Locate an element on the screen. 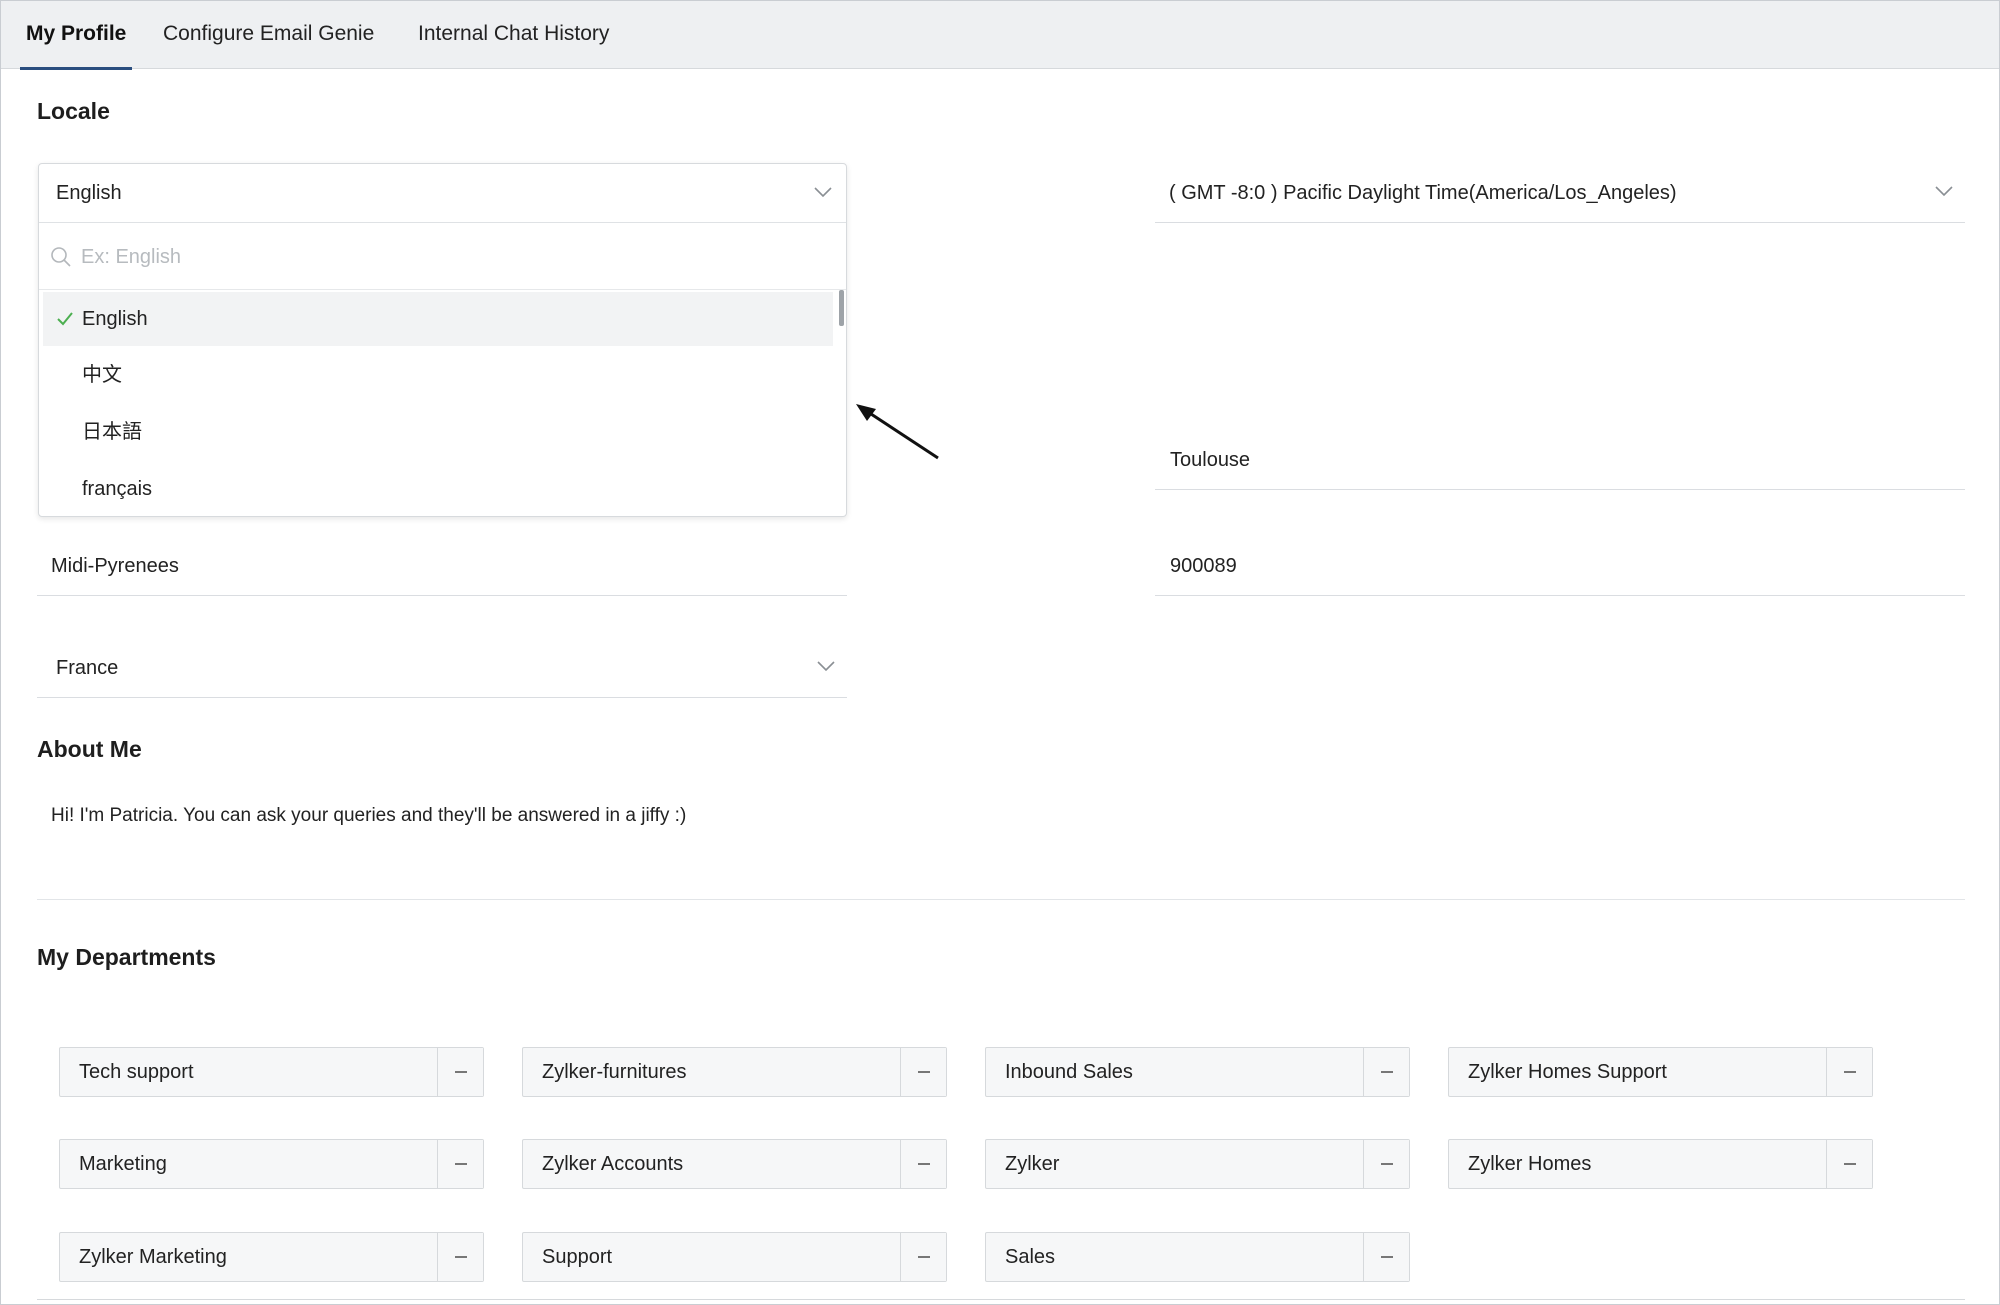  locale-title: Locale is located at coordinates (73, 111).